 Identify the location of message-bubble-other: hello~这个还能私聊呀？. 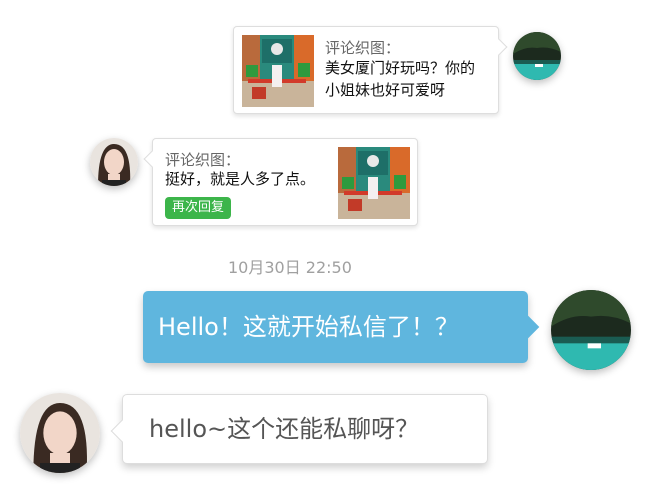
(299, 429).